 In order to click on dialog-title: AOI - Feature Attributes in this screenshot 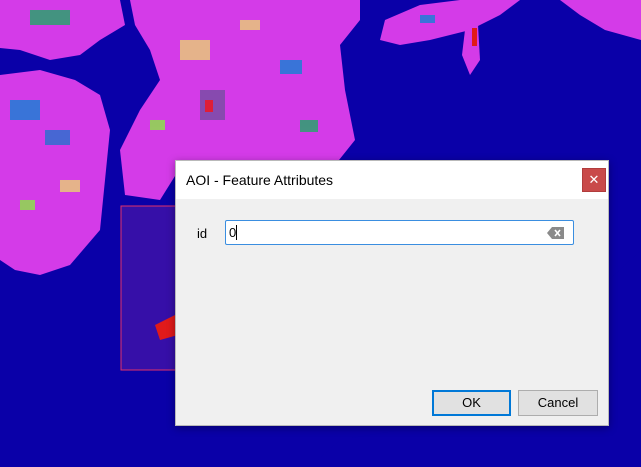, I will do `click(260, 180)`.